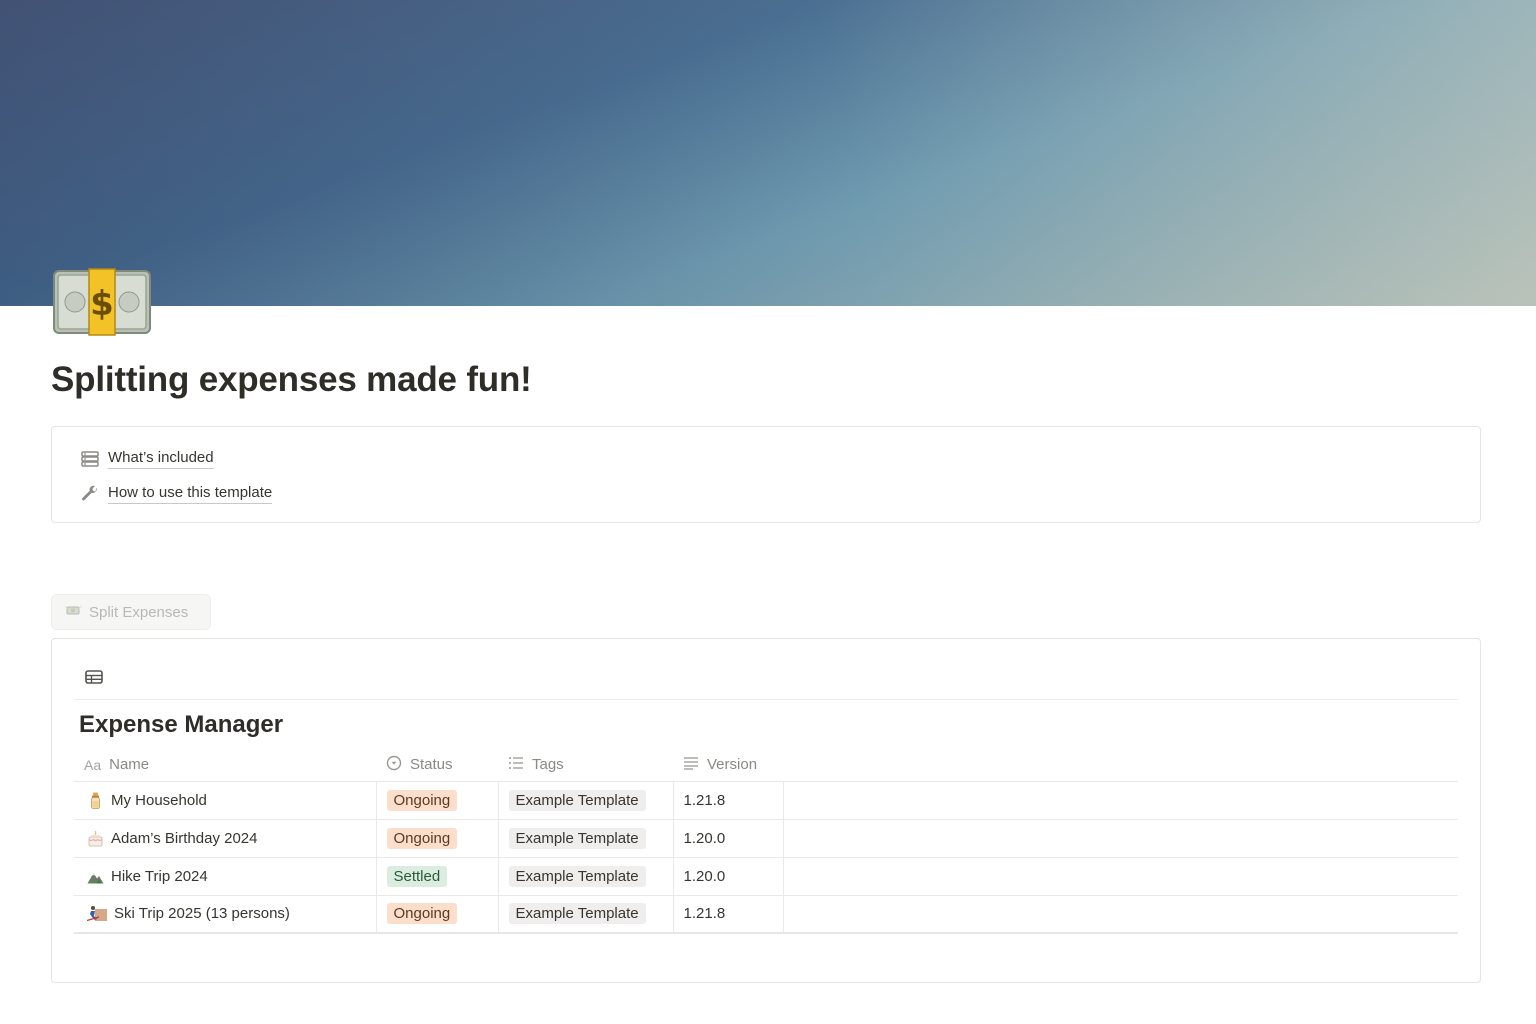 This screenshot has width=1536, height=1024. I want to click on row-name: Hike Trip 2024, so click(159, 876).